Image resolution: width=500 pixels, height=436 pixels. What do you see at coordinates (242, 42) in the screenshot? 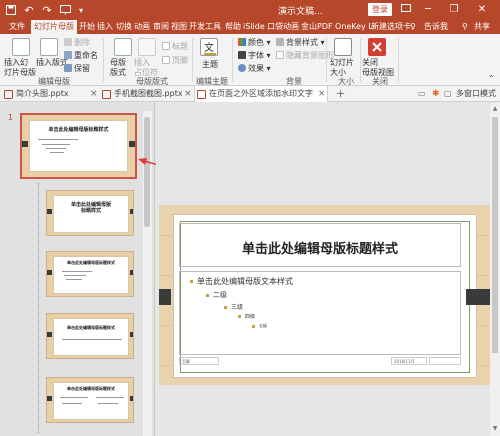
I see `colors-icon` at bounding box center [242, 42].